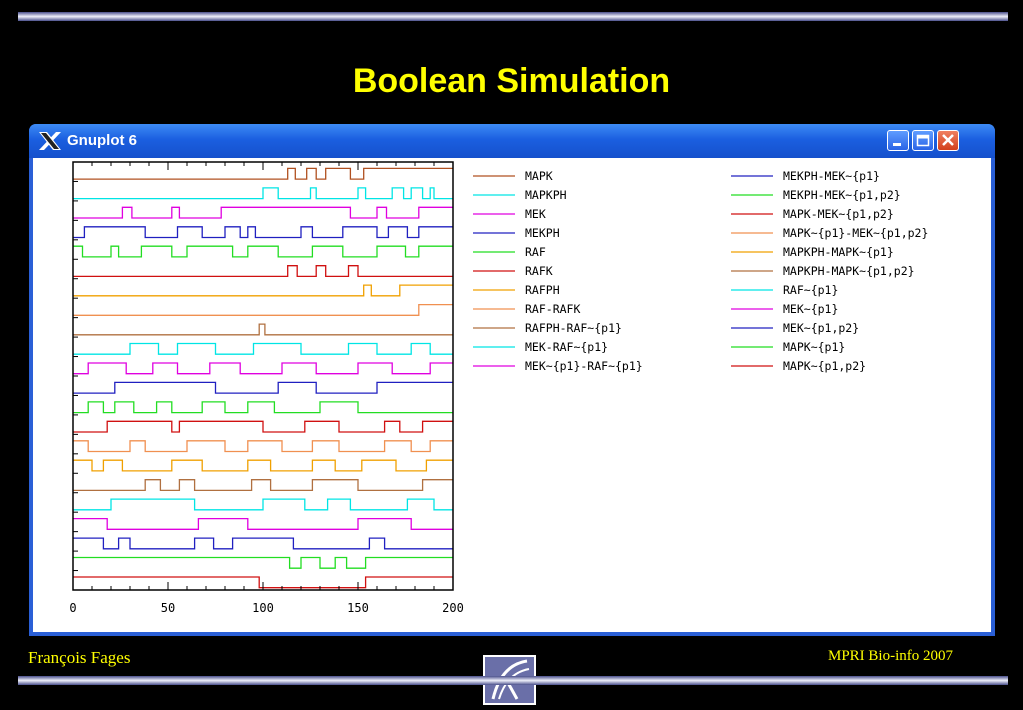 The height and width of the screenshot is (710, 1023). What do you see at coordinates (831, 176) in the screenshot?
I see `legend-label: MEKPH-MEK~{p1}` at bounding box center [831, 176].